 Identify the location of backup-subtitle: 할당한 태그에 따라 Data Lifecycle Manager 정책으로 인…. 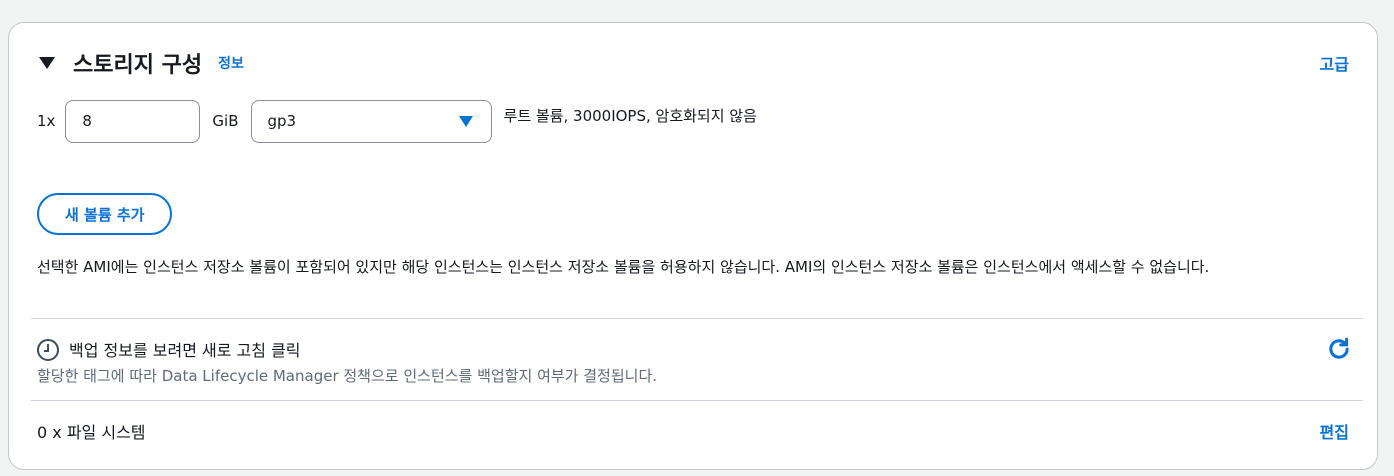
(347, 376).